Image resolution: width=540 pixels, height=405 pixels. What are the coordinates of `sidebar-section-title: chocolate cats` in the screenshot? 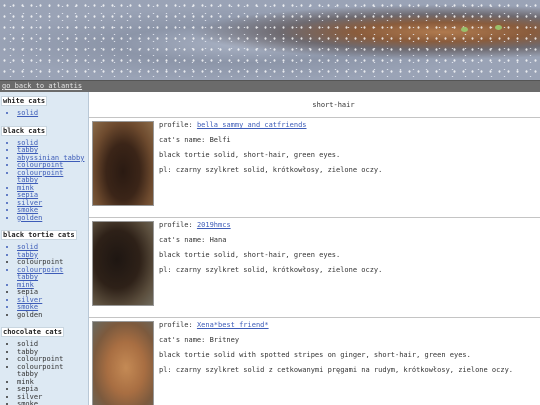 It's located at (33, 332).